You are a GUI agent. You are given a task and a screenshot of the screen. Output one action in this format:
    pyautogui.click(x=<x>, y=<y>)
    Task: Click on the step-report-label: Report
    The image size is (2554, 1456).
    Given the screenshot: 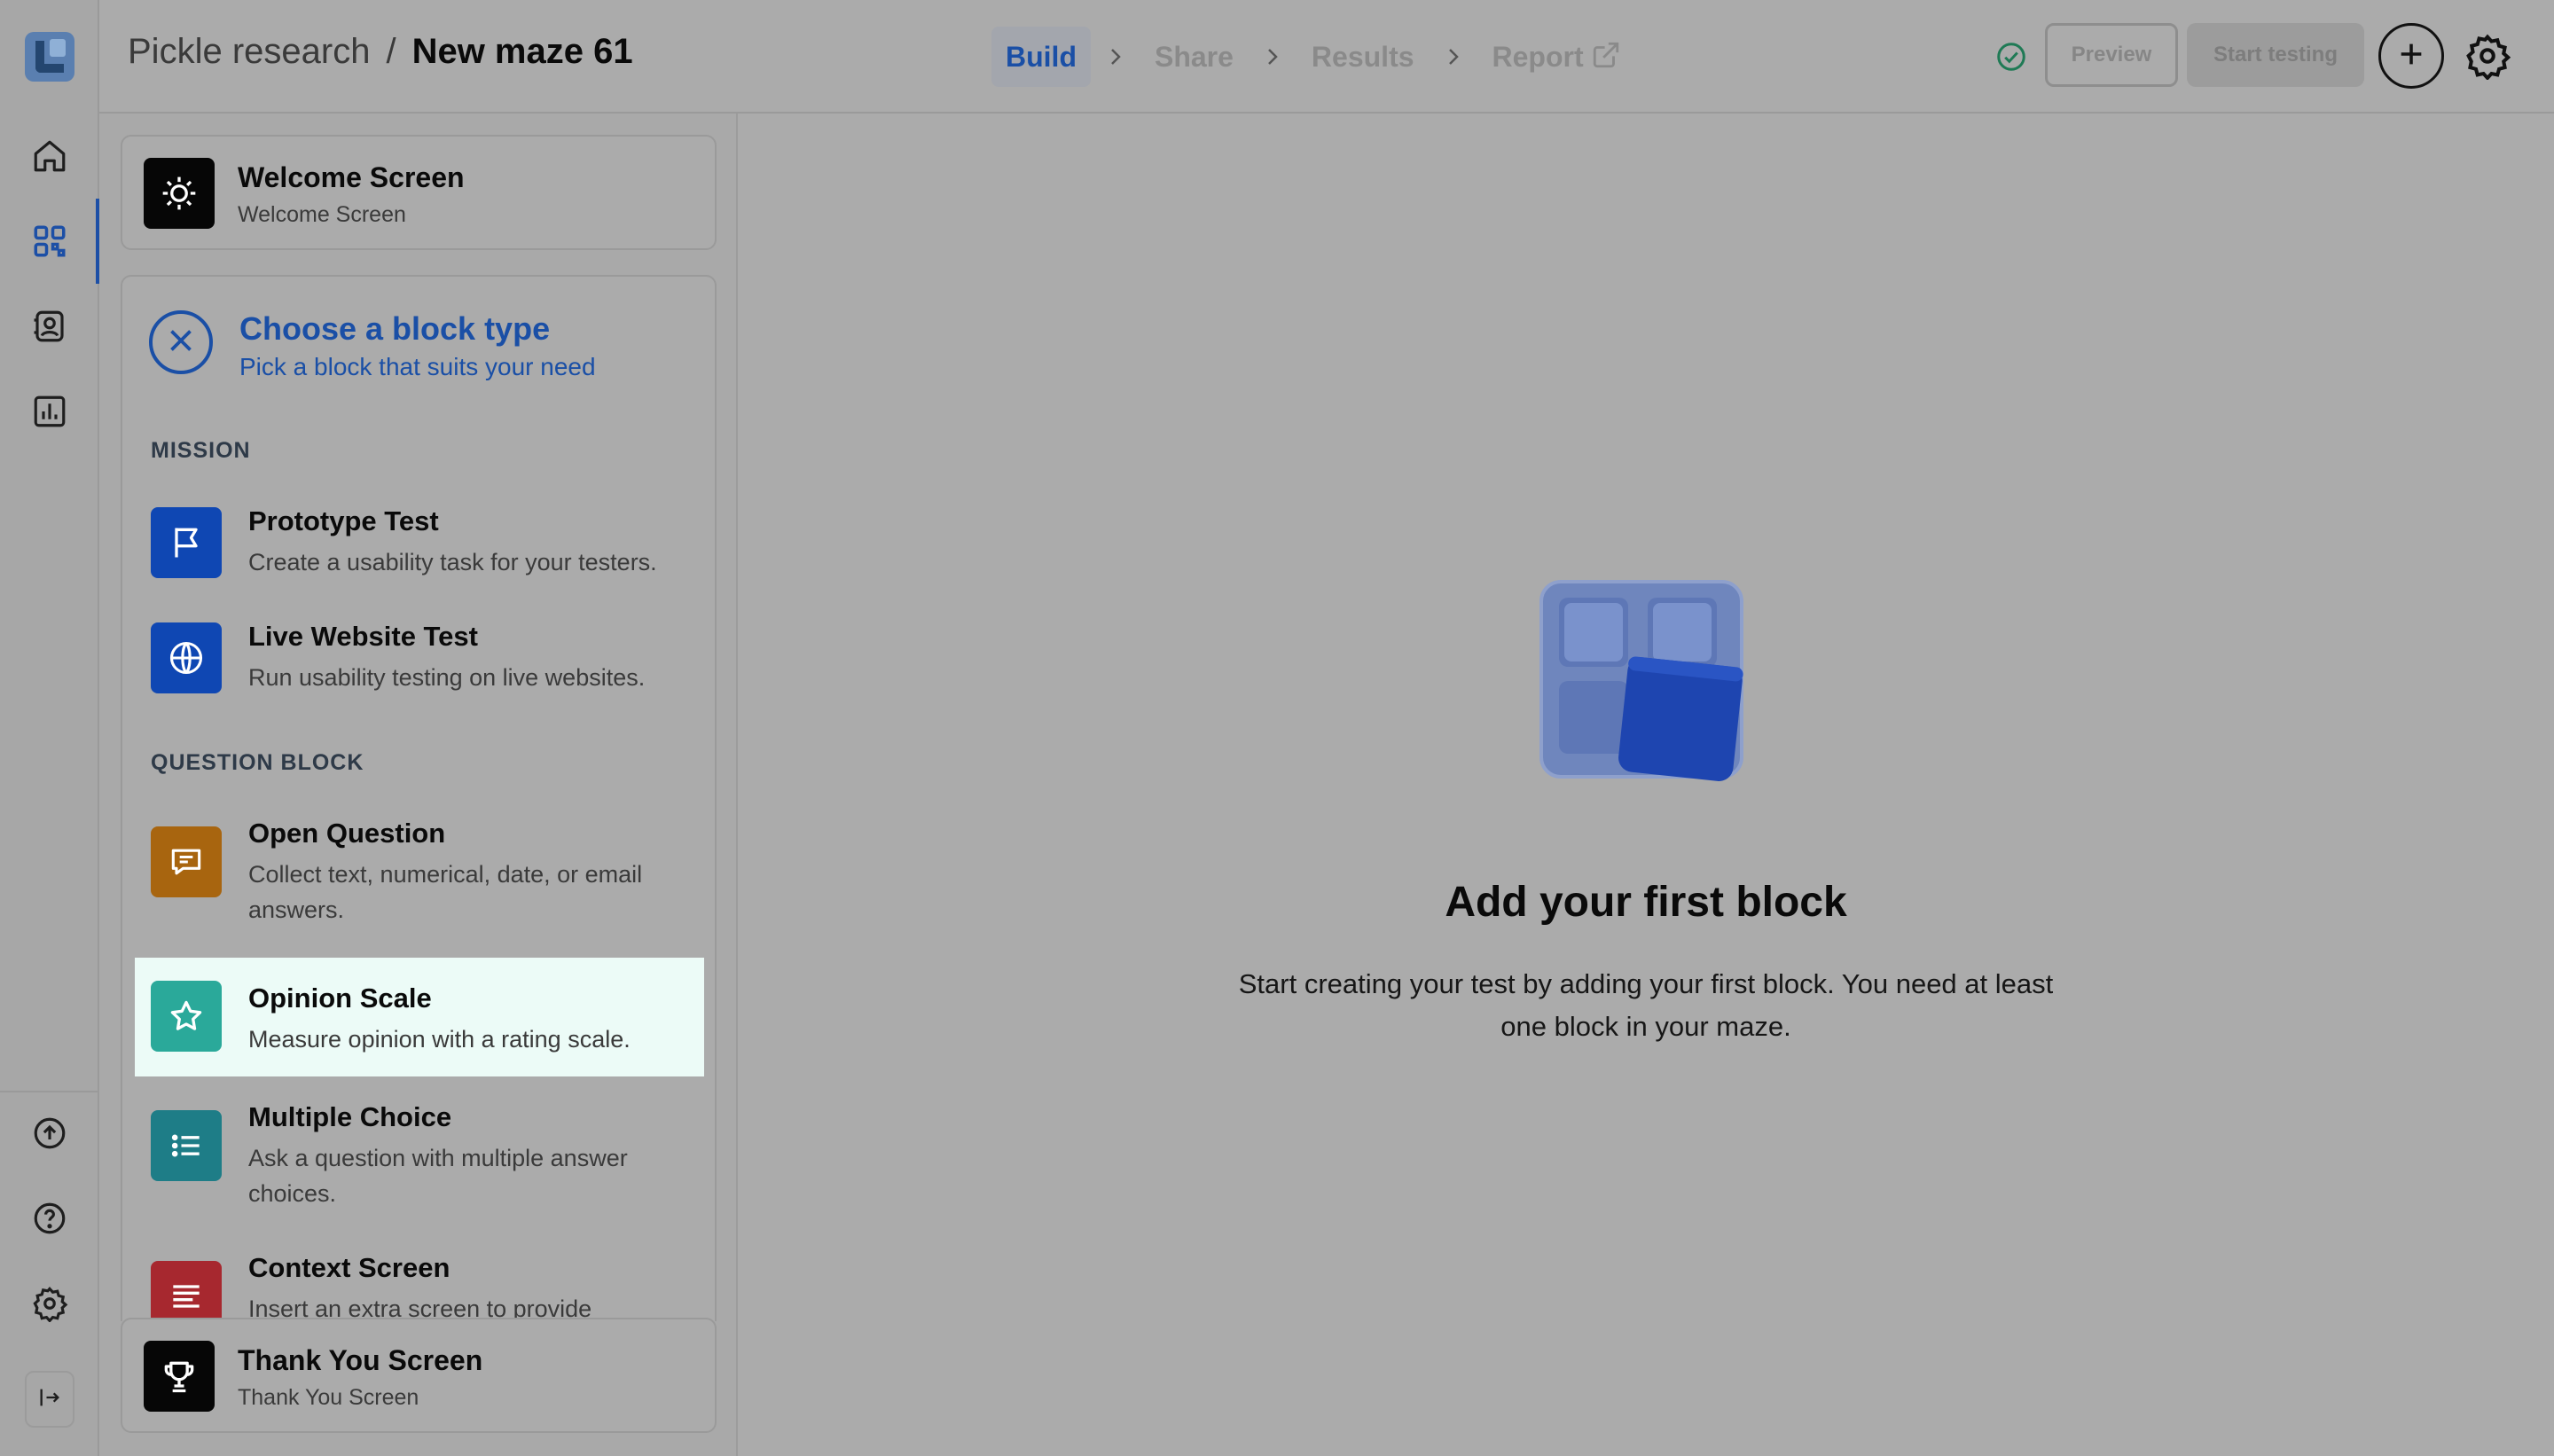 What is the action you would take?
    pyautogui.click(x=1538, y=57)
    